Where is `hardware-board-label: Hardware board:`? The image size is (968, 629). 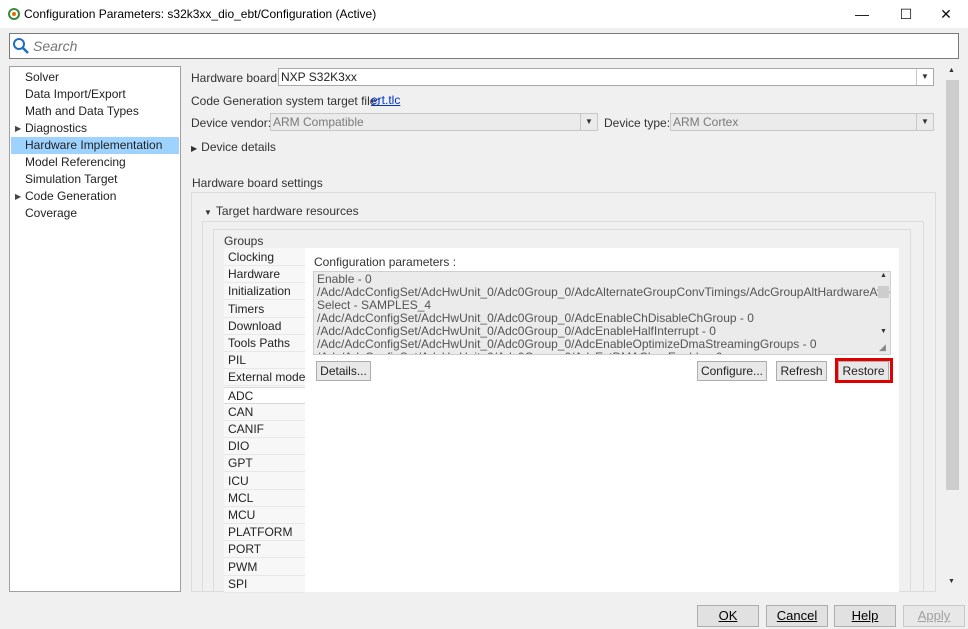
hardware-board-label: Hardware board: is located at coordinates (236, 78).